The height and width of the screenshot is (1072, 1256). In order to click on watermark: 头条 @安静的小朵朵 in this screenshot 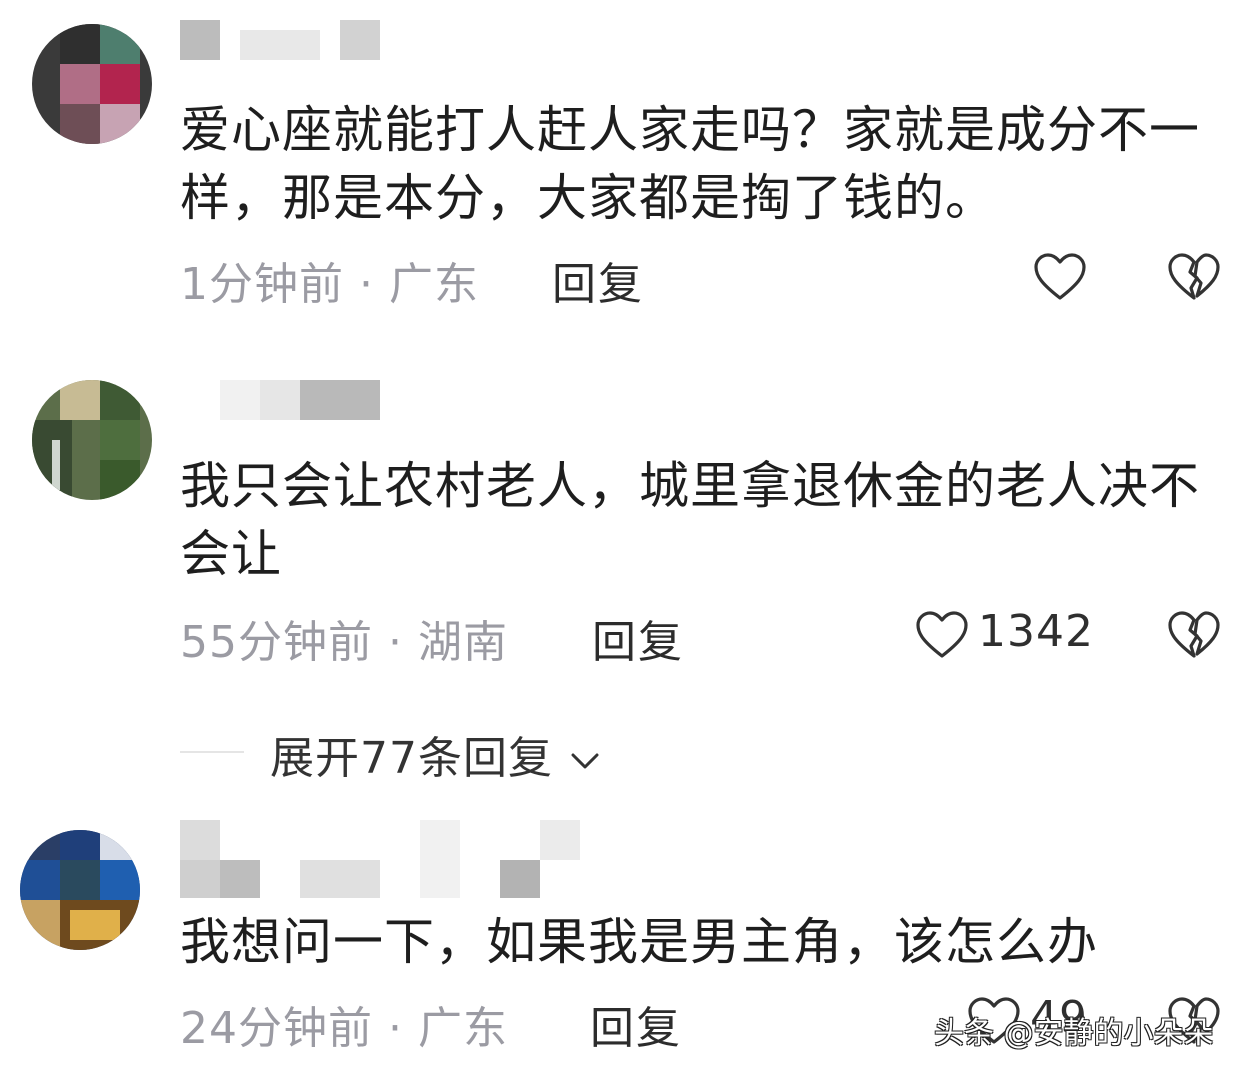, I will do `click(1074, 1033)`.